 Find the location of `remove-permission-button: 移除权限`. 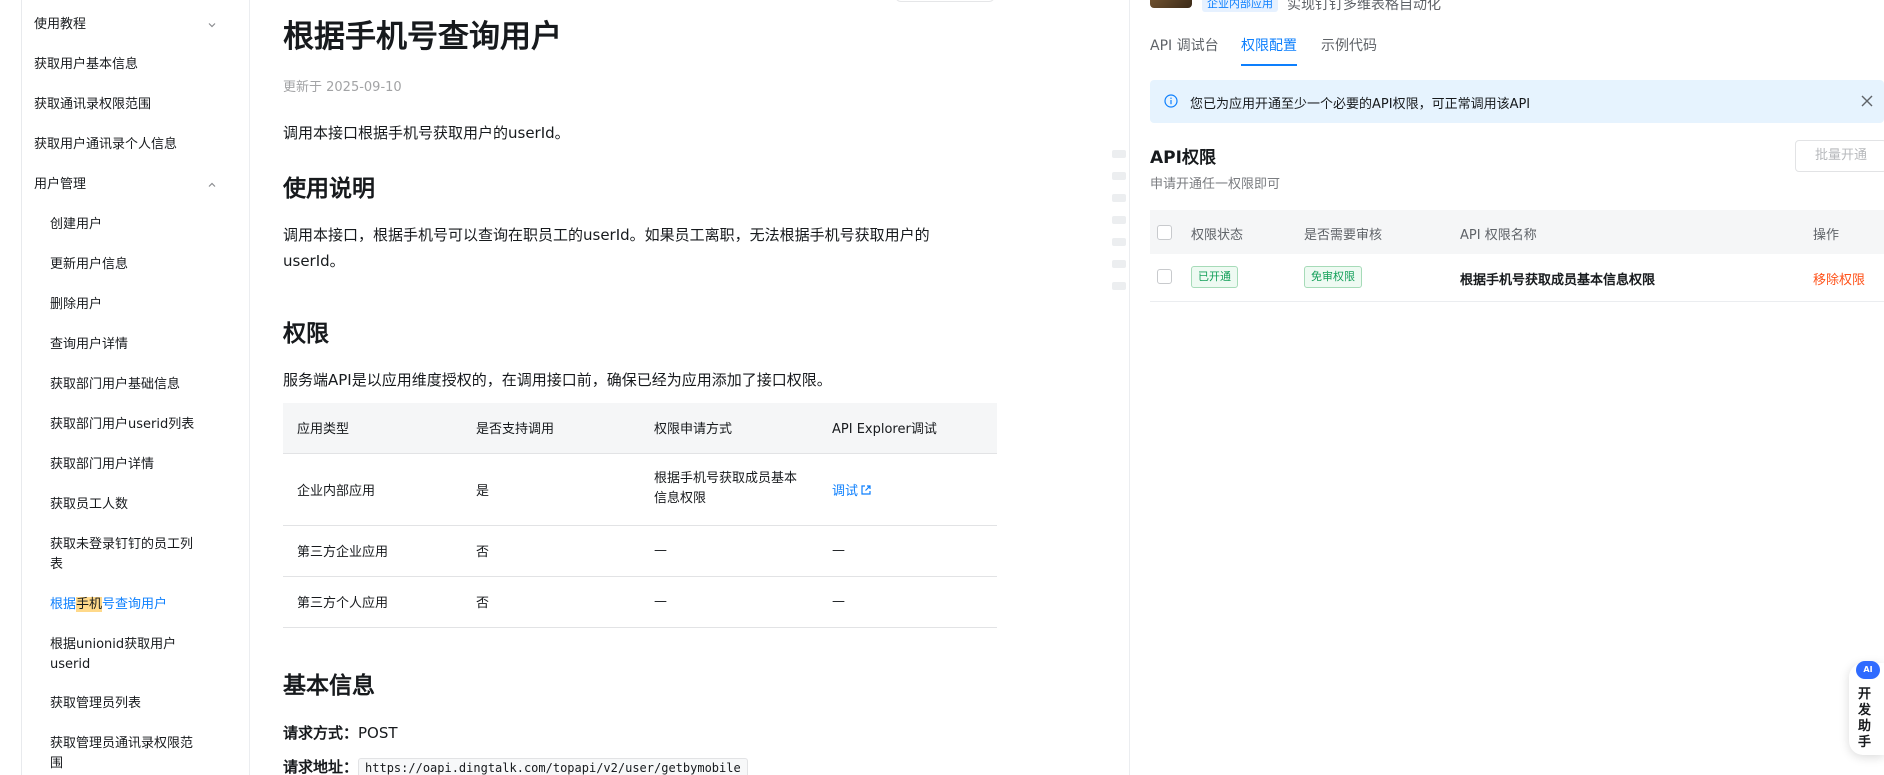

remove-permission-button: 移除权限 is located at coordinates (1839, 278).